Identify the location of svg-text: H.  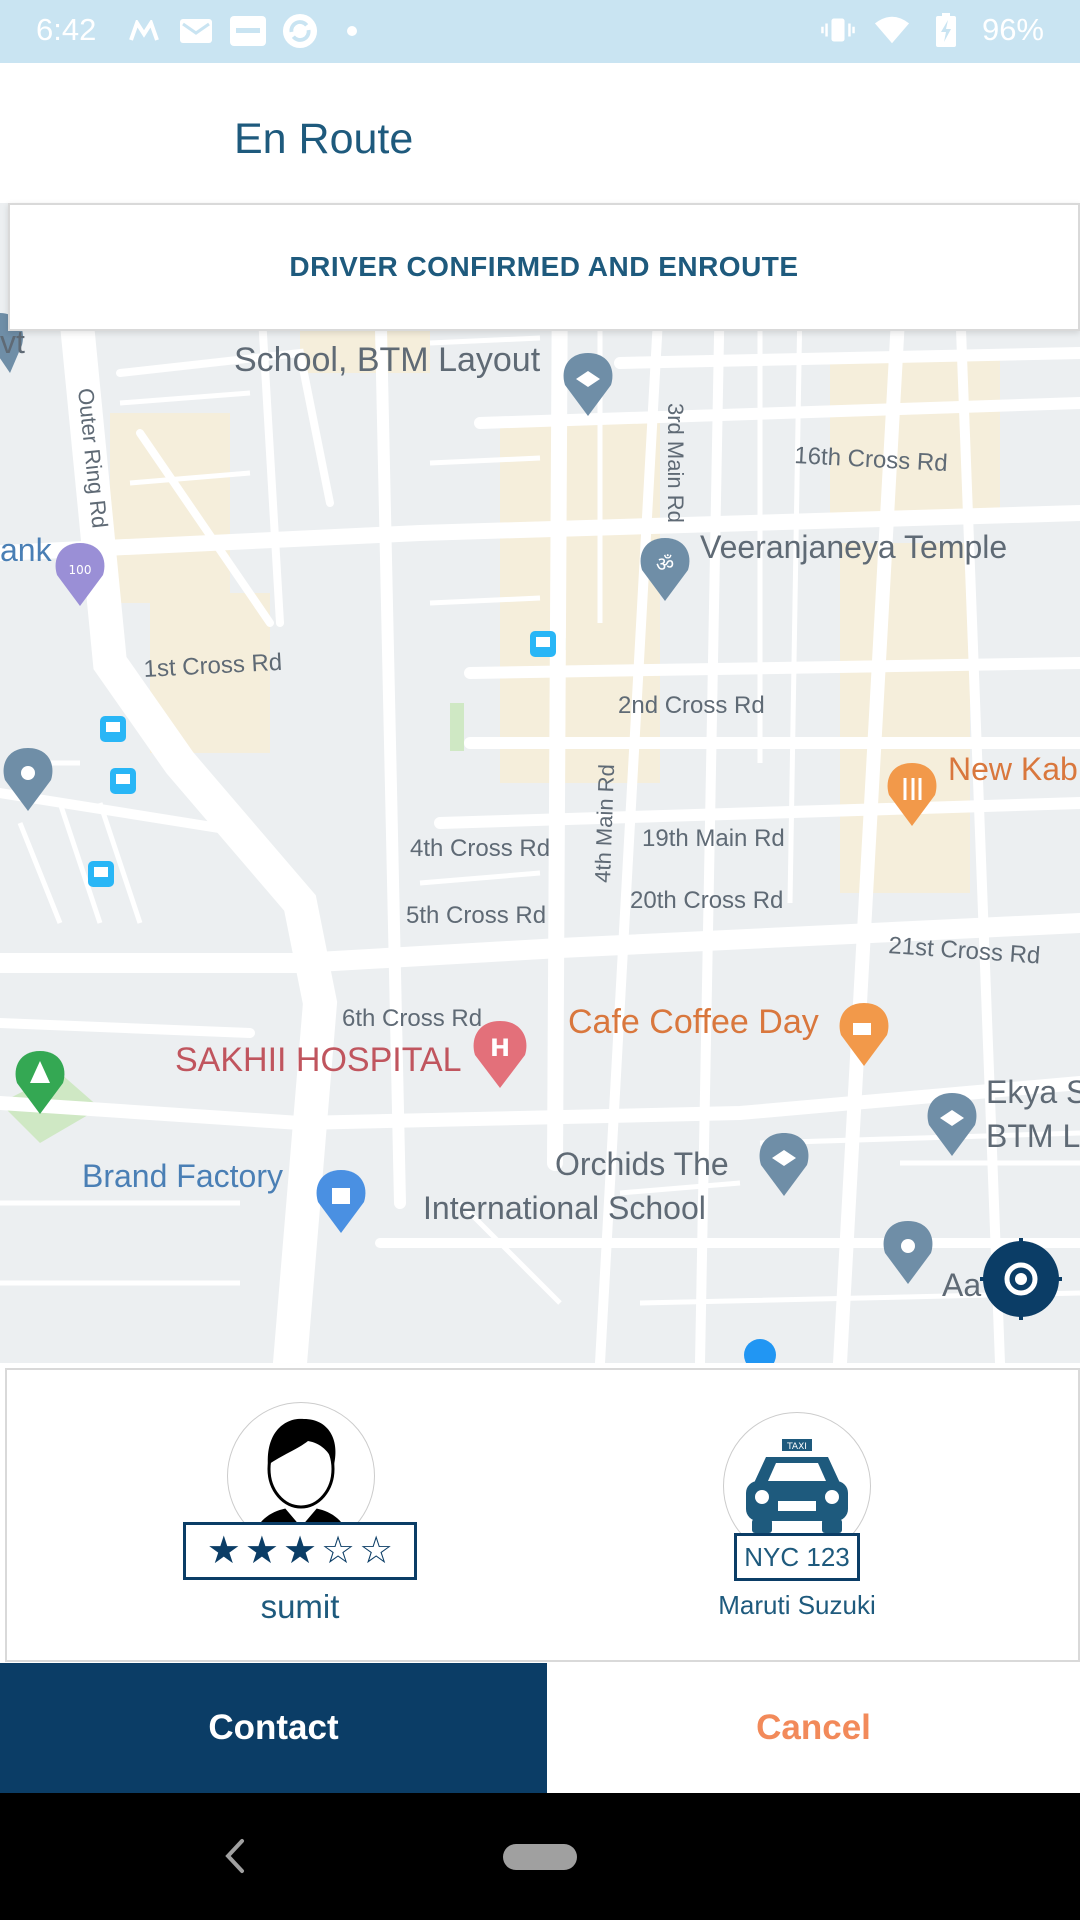
(500, 1048).